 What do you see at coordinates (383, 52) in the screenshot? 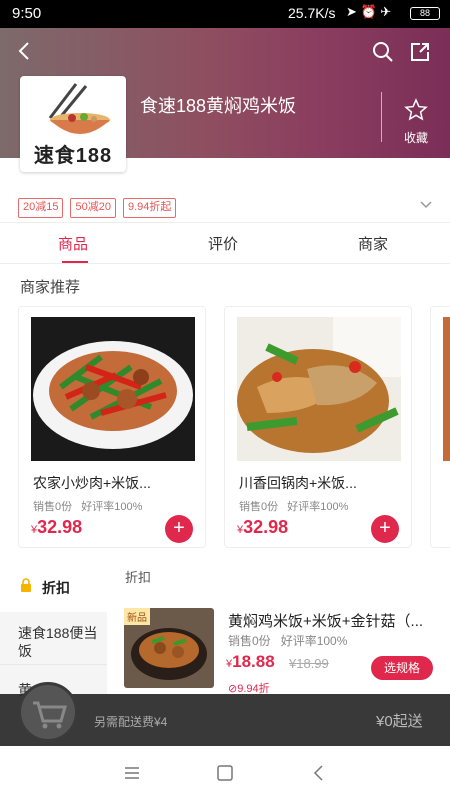
I see `search-icon` at bounding box center [383, 52].